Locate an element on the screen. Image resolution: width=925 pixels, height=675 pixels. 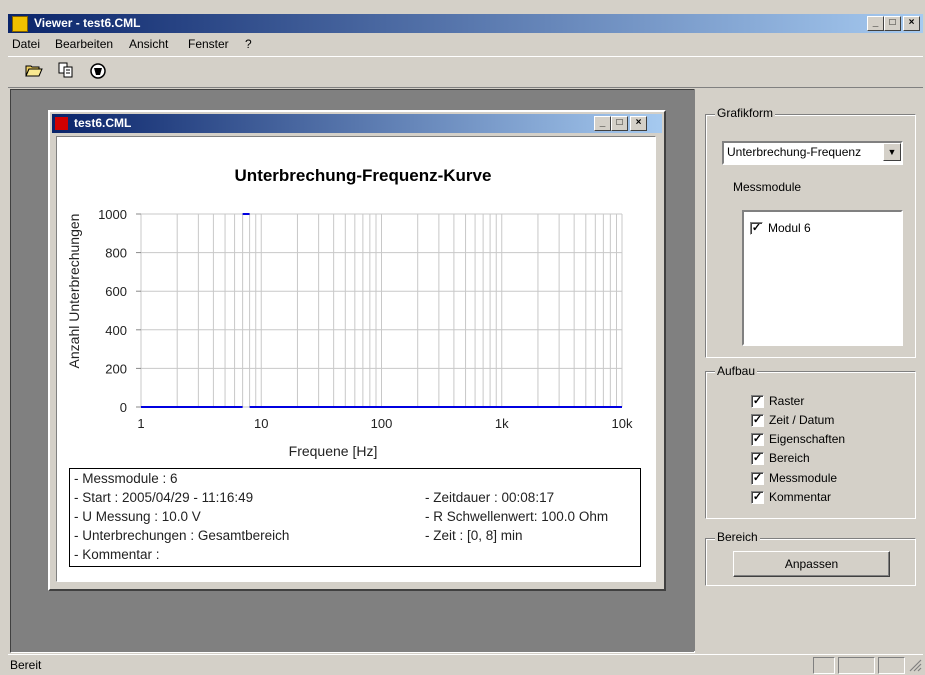
module-label: Modul 6 is located at coordinates (789, 228).